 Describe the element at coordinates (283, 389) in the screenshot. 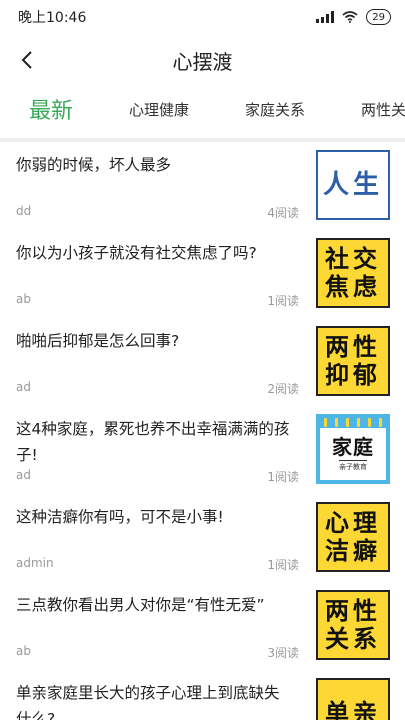

I see `article-reads: 2阅读` at that location.